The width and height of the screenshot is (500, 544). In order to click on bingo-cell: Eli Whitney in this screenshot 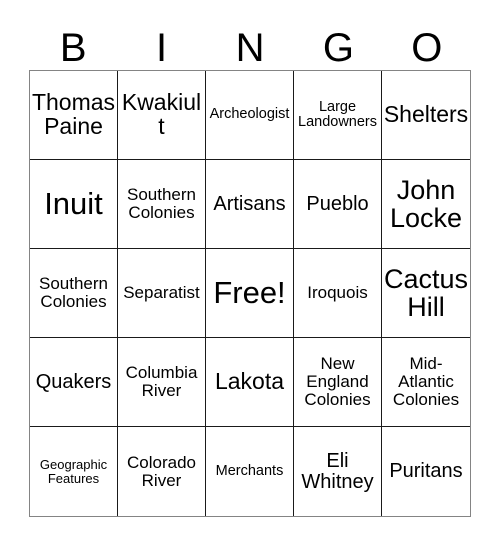, I will do `click(338, 471)`.